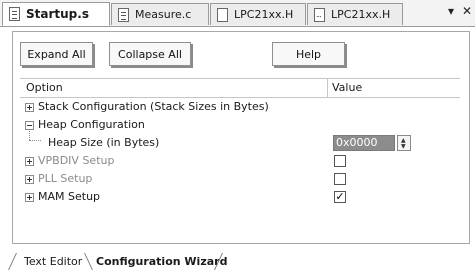 The image size is (475, 271). What do you see at coordinates (237, 262) in the screenshot?
I see `bottom-tab-strip: Text Editor Configuration Wizard` at bounding box center [237, 262].